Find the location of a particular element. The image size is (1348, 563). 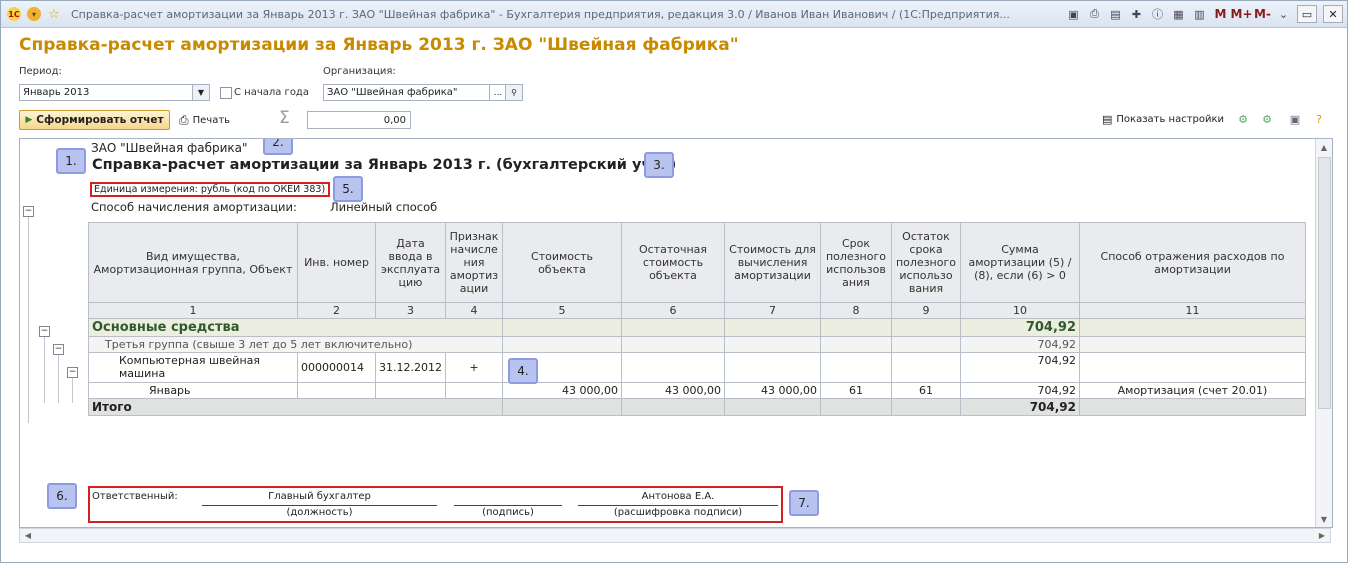

chevron-down-icon: ⌄ is located at coordinates (1283, 14).